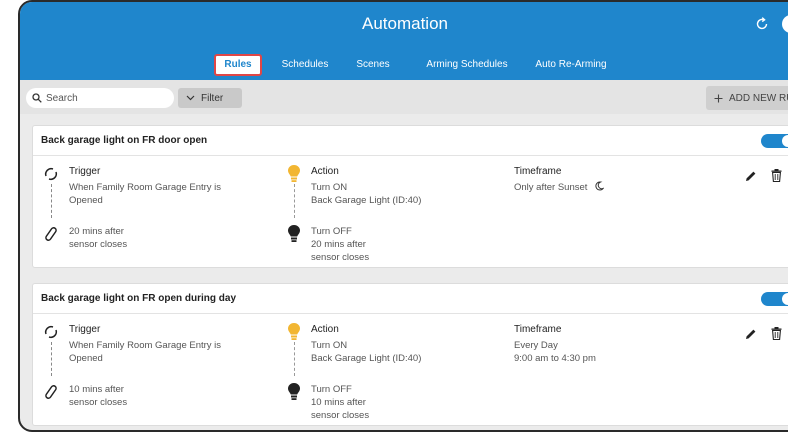  What do you see at coordinates (338, 402) in the screenshot?
I see `action-off-delay: 10 mins after` at bounding box center [338, 402].